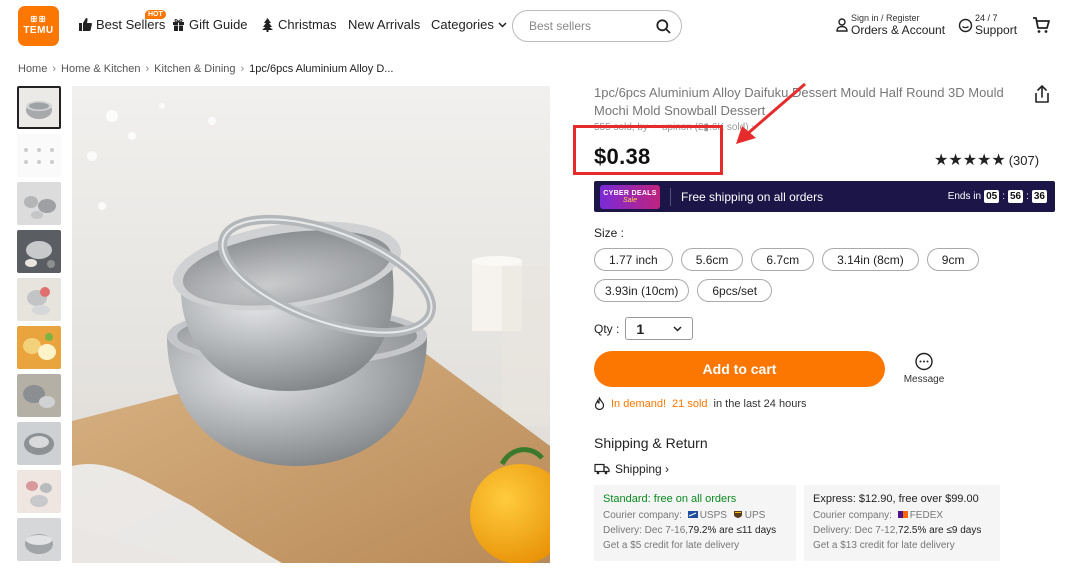 Image resolution: width=1080 pixels, height=569 pixels. Describe the element at coordinates (739, 369) in the screenshot. I see `add-to-cart-button: Add to cart` at that location.